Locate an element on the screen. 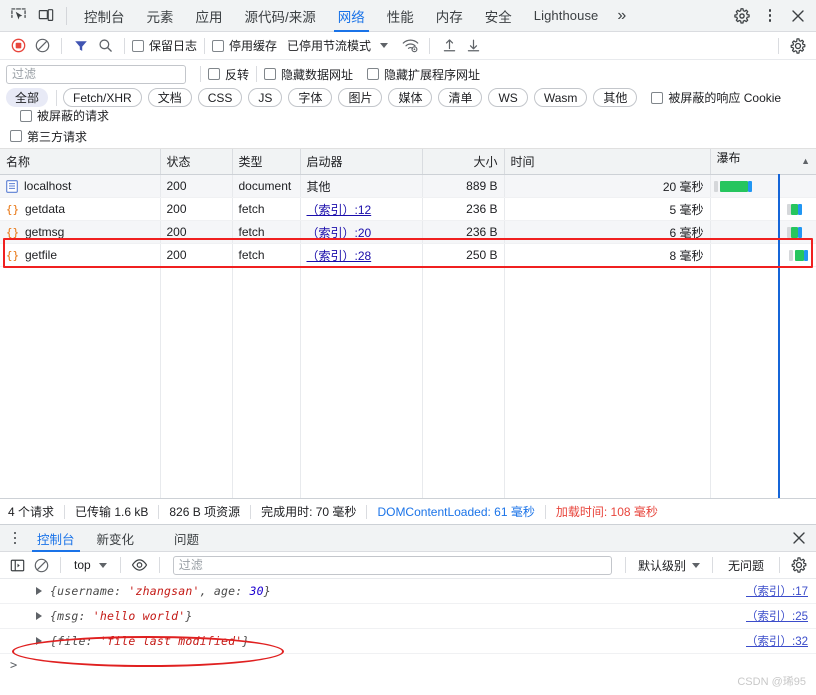 The height and width of the screenshot is (695, 816). filter-input is located at coordinates (96, 74).